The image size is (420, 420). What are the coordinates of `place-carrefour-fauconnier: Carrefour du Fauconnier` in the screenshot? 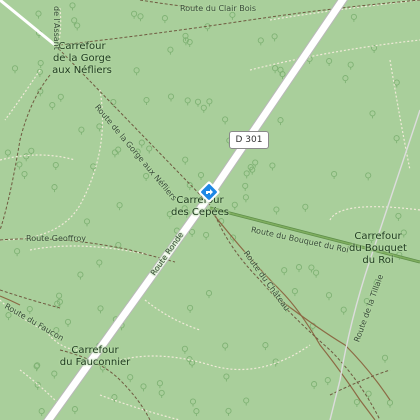 It's located at (95, 357).